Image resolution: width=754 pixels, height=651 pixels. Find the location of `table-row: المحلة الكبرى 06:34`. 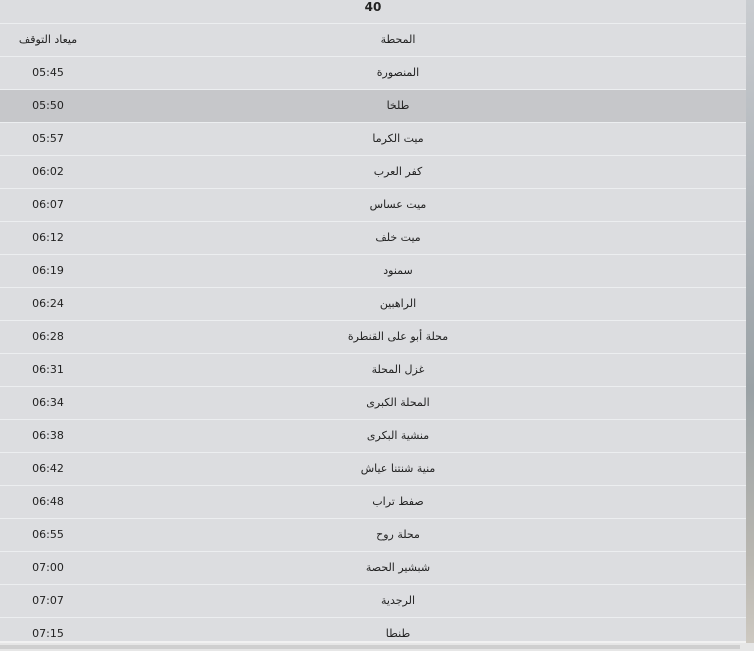

table-row: المحلة الكبرى 06:34 is located at coordinates (373, 403).